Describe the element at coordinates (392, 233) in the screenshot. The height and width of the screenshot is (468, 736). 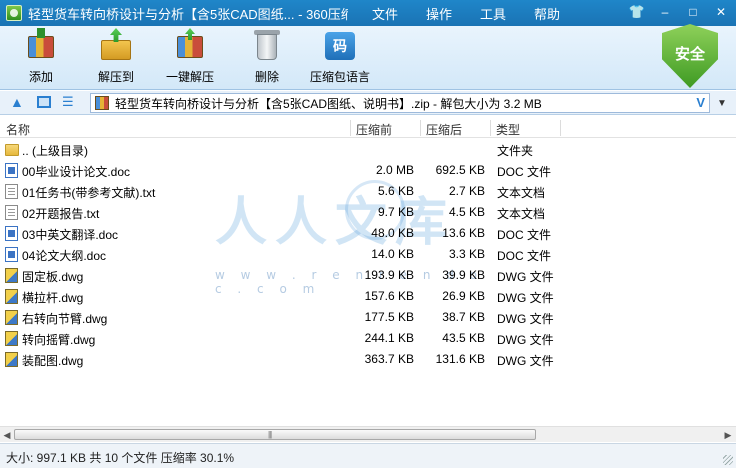
I see `file-size: 48.0 KB` at that location.